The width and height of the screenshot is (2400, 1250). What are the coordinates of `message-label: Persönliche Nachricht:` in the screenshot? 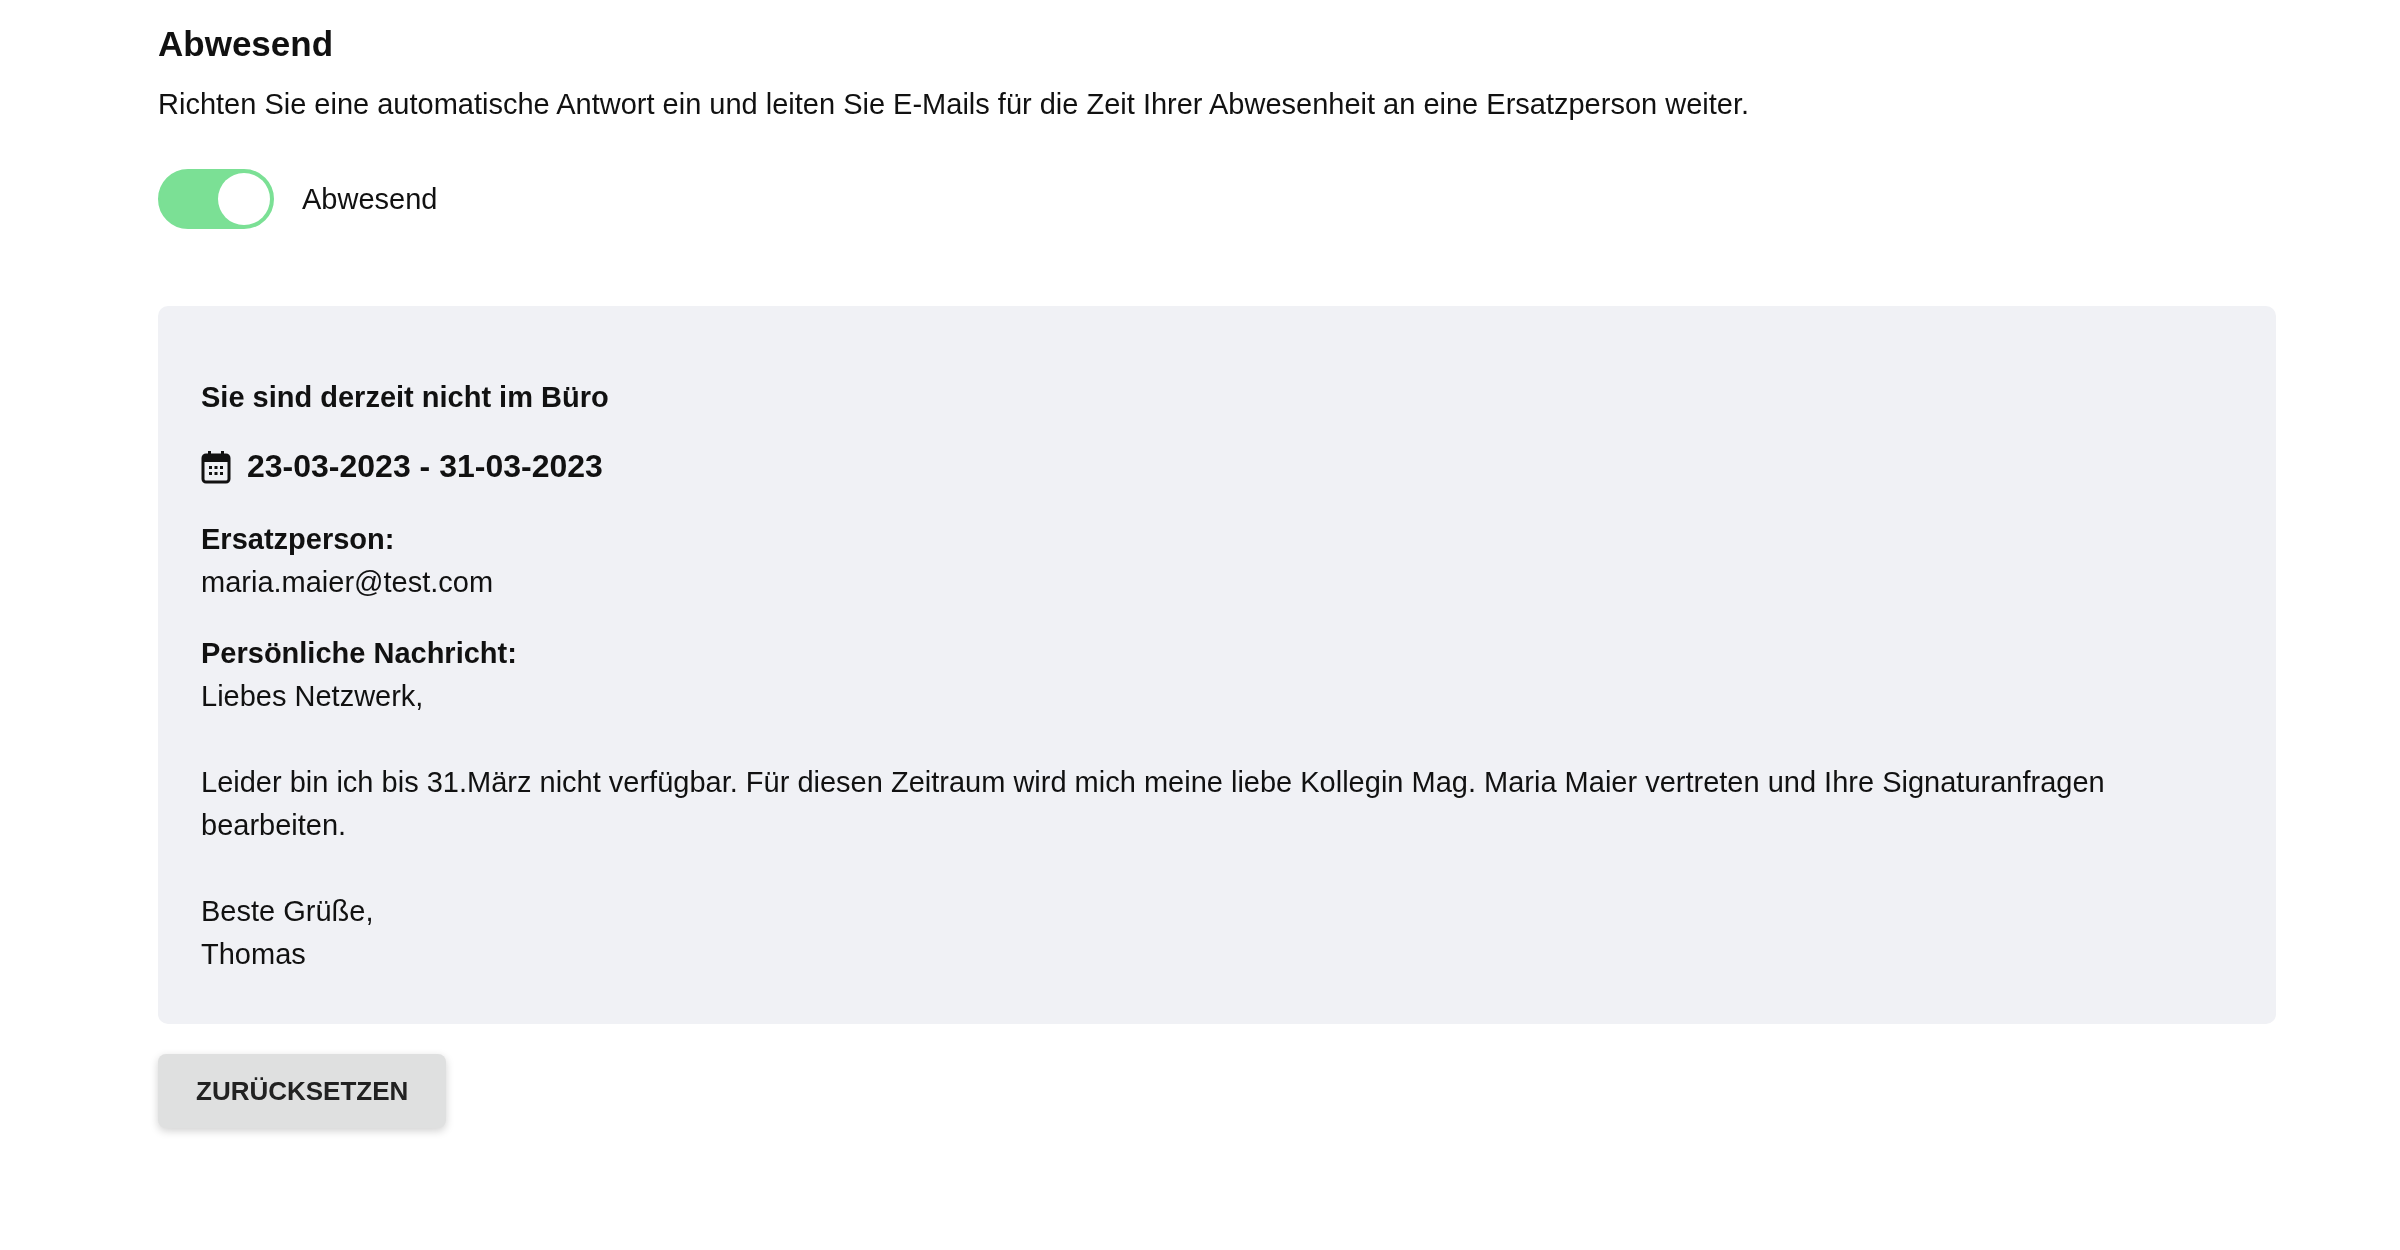 It's located at (359, 653).